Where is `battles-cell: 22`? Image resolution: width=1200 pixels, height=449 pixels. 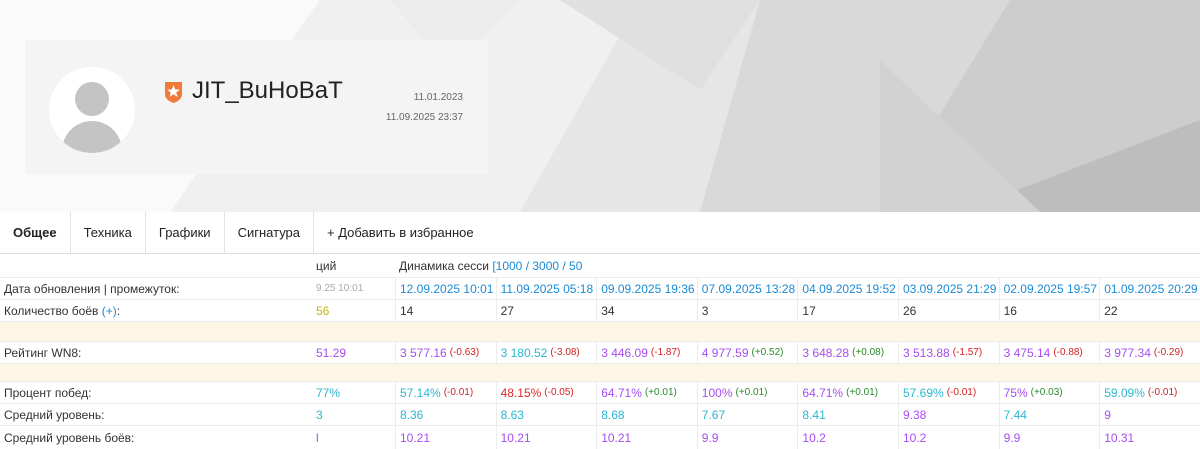
battles-cell: 22 is located at coordinates (1149, 310).